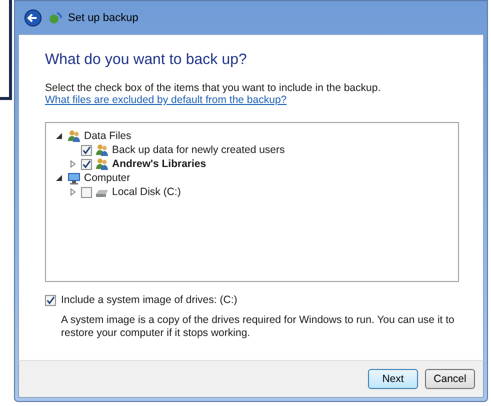 This screenshot has width=491, height=406. I want to click on tree-item: Local Disk (C:), so click(146, 192).